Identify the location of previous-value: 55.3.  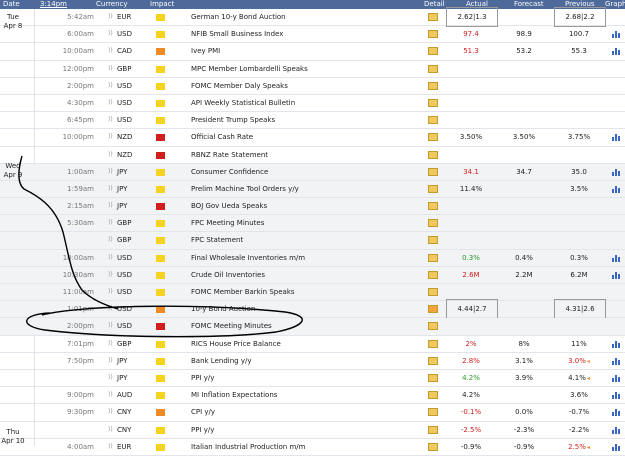
(579, 51).